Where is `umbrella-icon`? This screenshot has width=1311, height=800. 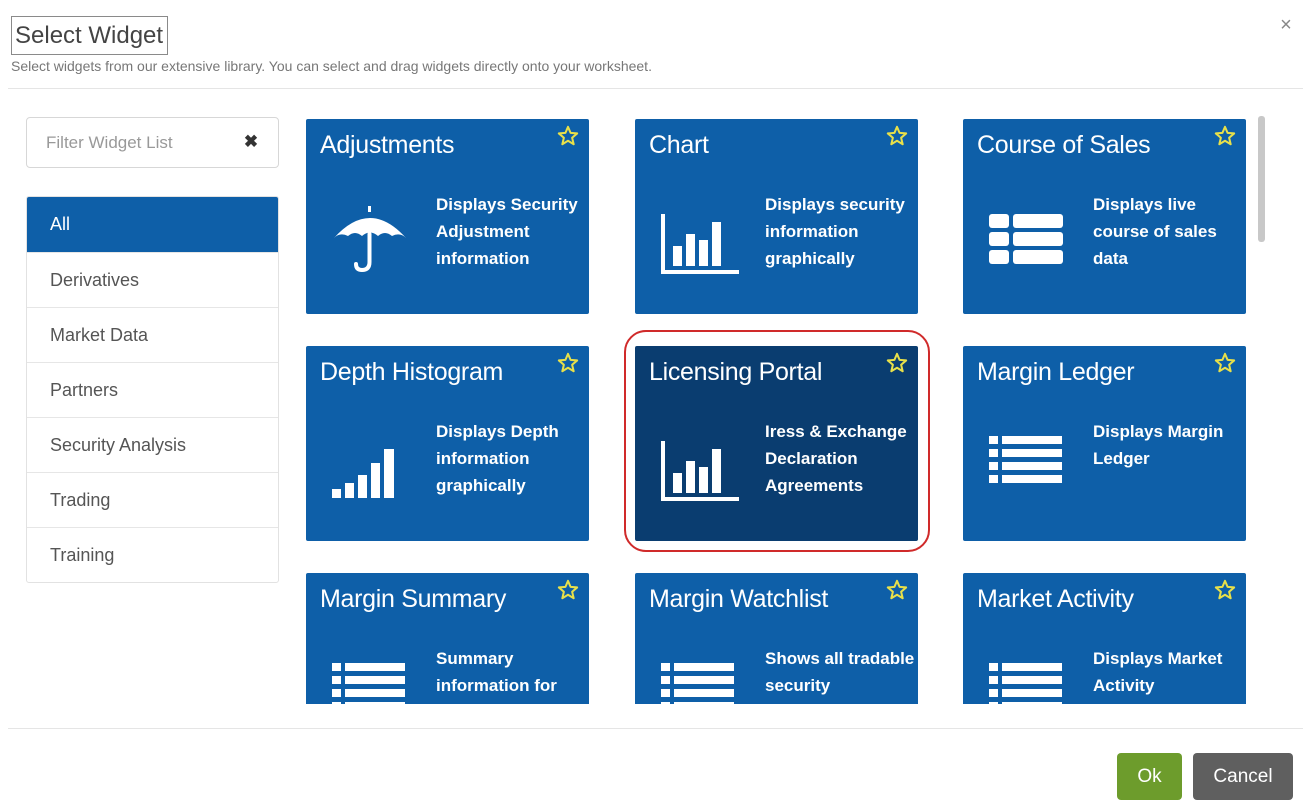 umbrella-icon is located at coordinates (370, 239).